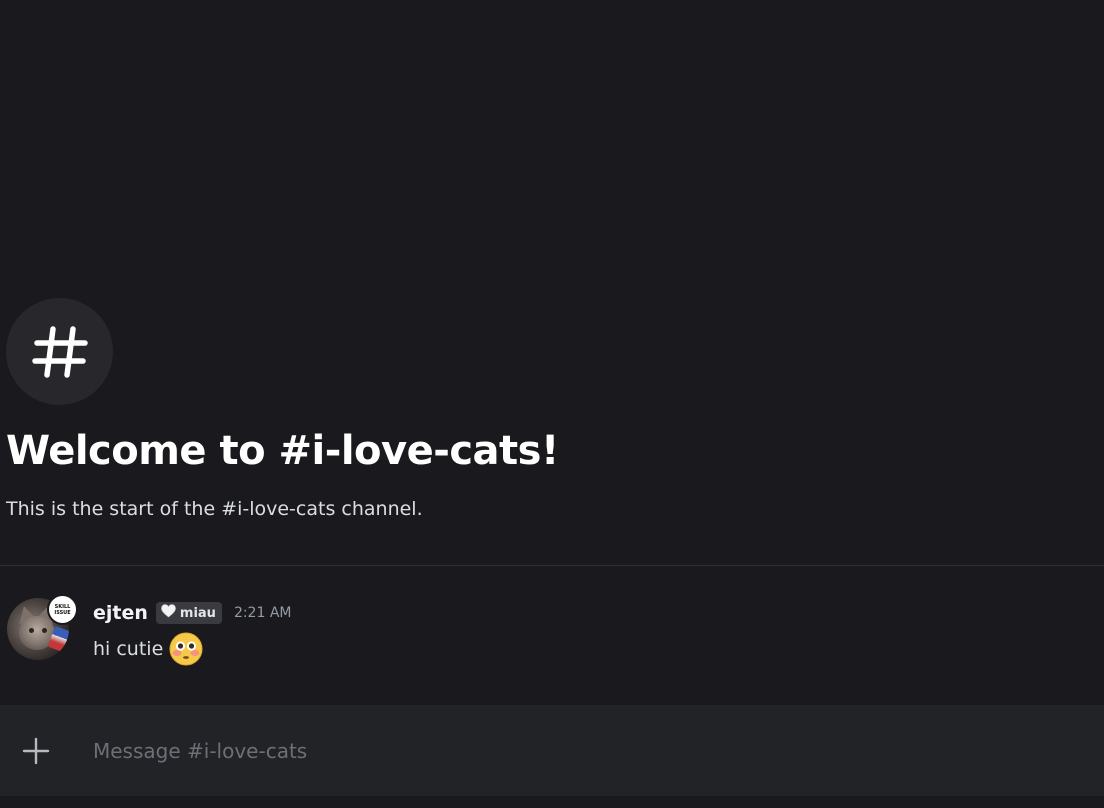 This screenshot has height=808, width=1104. Describe the element at coordinates (120, 613) in the screenshot. I see `message-author: ejten` at that location.